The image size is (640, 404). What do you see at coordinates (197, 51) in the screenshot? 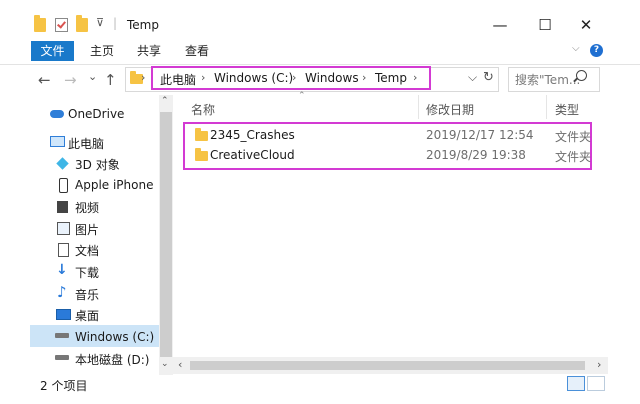
I see `tab-view: 查看` at bounding box center [197, 51].